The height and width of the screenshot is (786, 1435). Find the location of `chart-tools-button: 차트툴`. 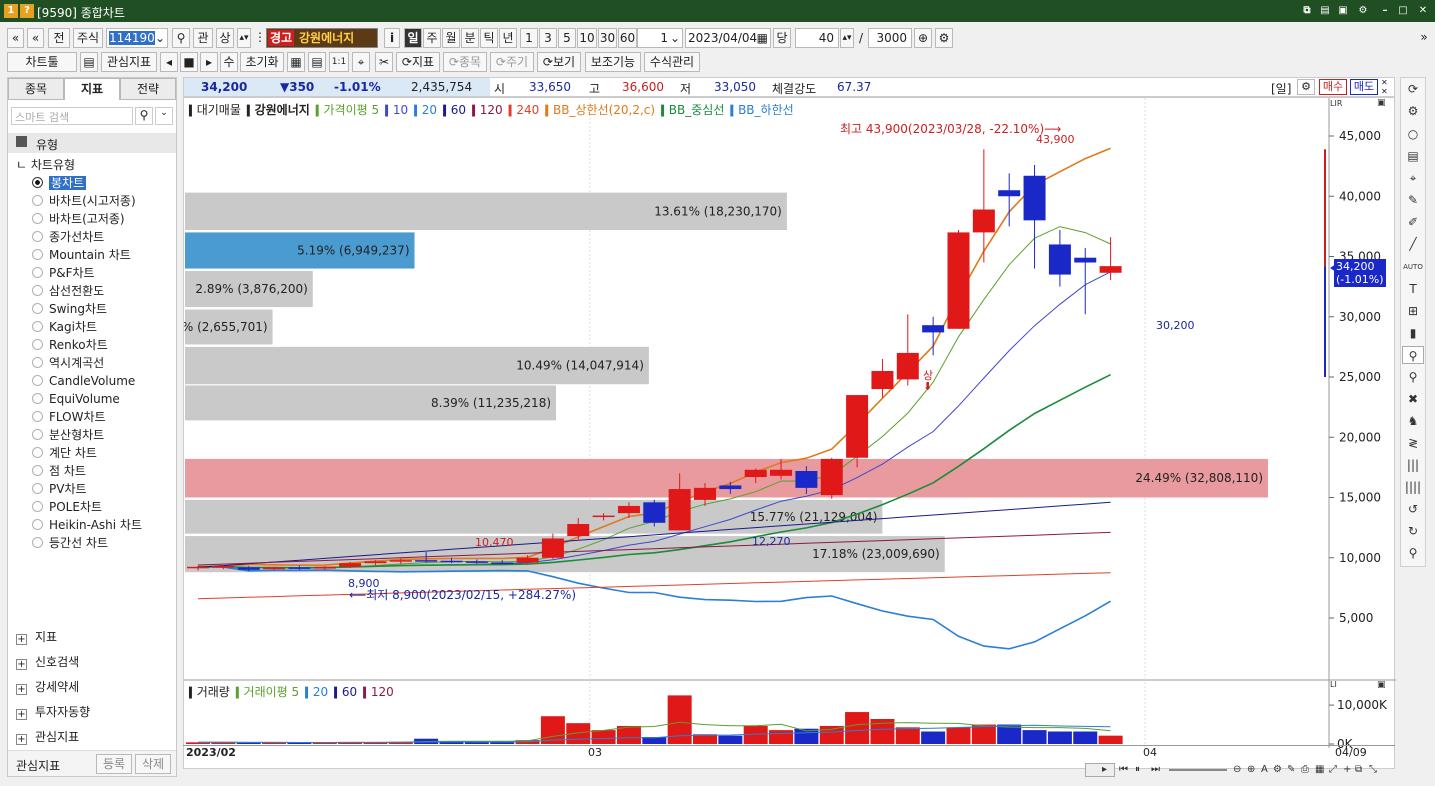

chart-tools-button: 차트툴 is located at coordinates (42, 62).